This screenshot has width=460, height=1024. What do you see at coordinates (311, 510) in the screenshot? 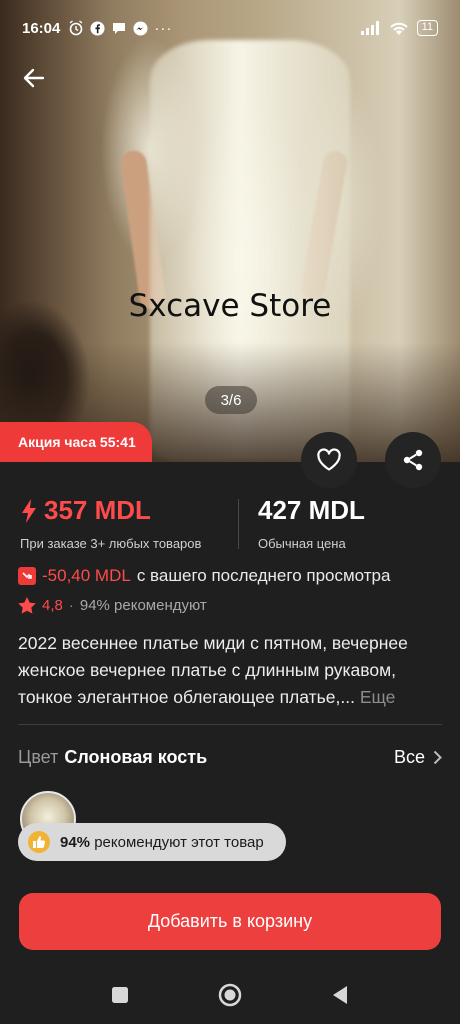
I see `price-regular-value: 427 MDL` at bounding box center [311, 510].